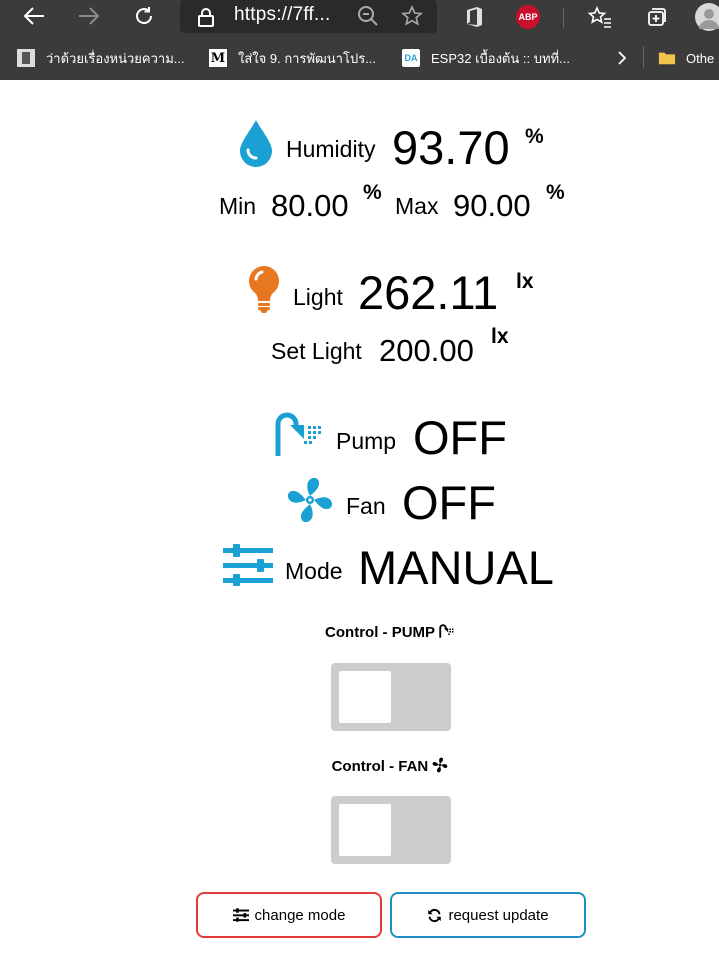 This screenshot has width=719, height=953. Describe the element at coordinates (310, 205) in the screenshot. I see `humidity-min-value: 80.00` at that location.